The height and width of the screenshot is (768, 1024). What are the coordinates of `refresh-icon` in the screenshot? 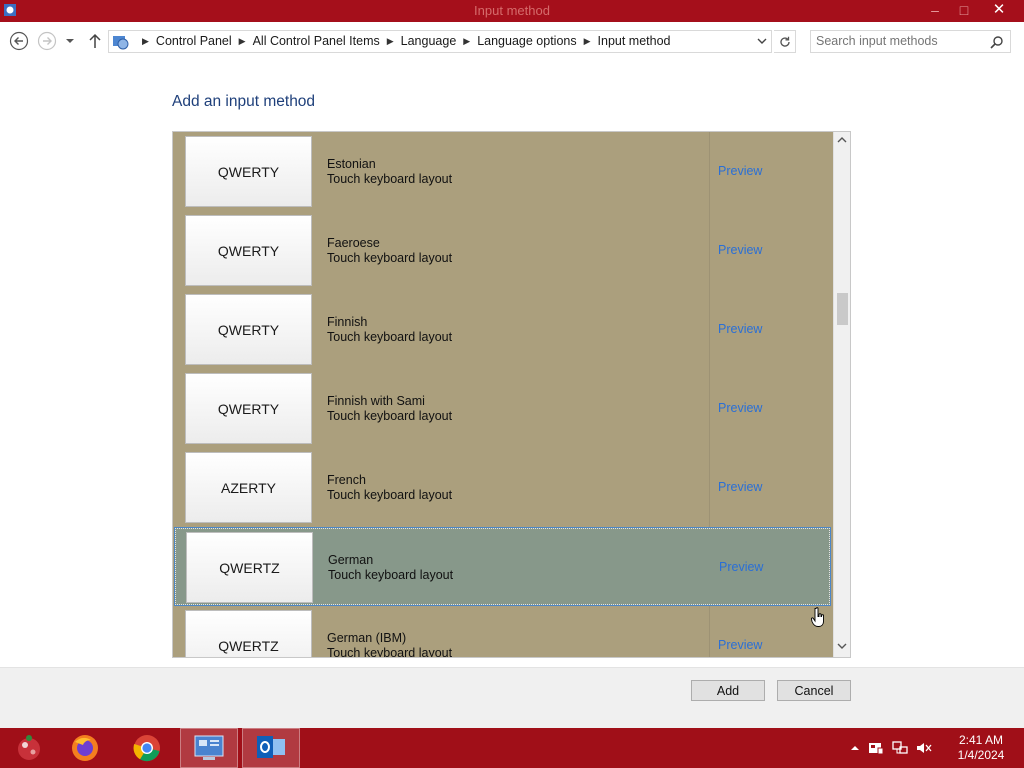 It's located at (784, 41).